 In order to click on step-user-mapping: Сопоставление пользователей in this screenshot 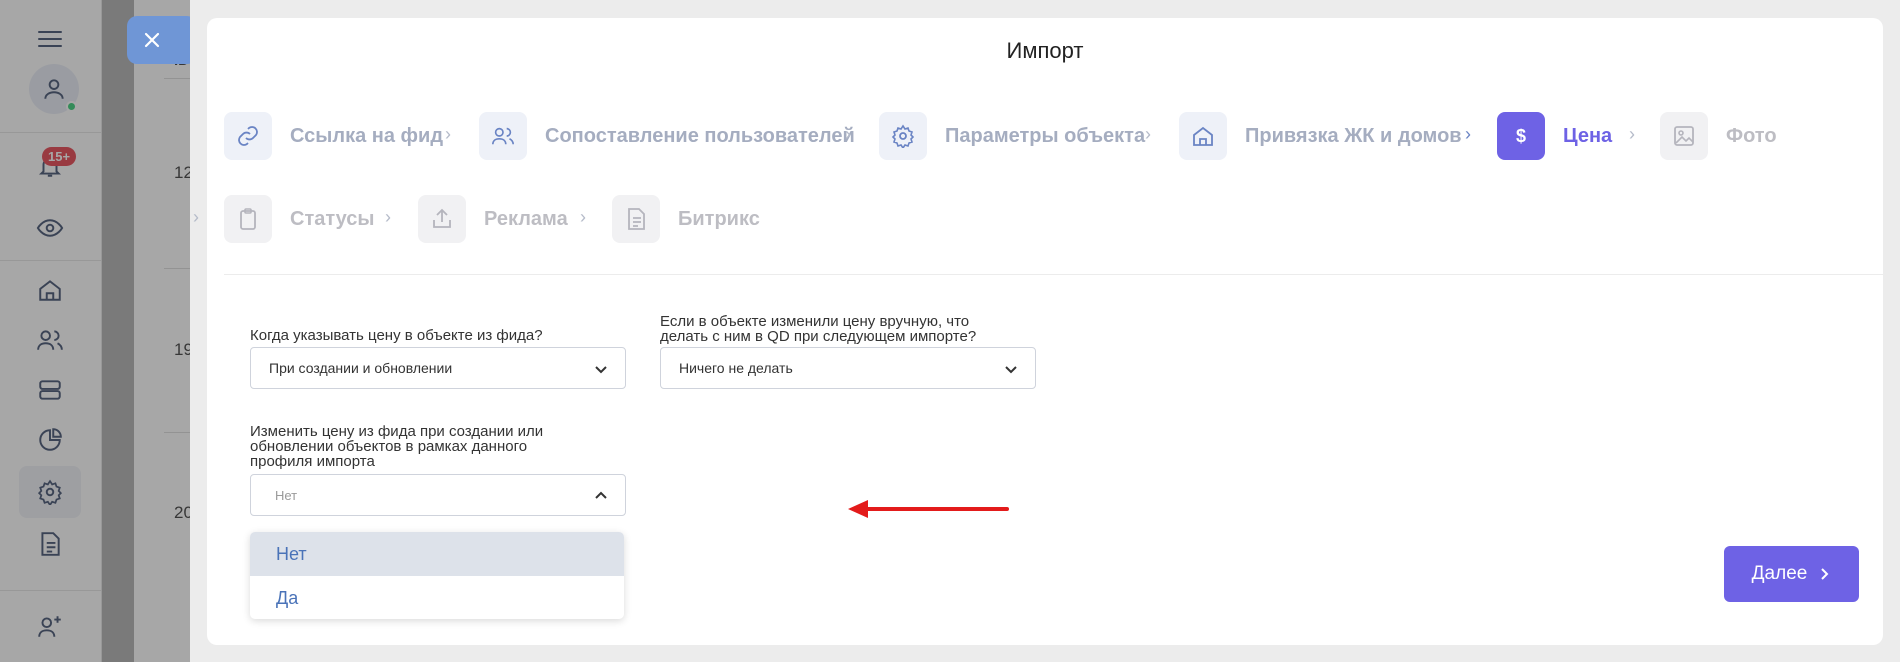, I will do `click(667, 136)`.